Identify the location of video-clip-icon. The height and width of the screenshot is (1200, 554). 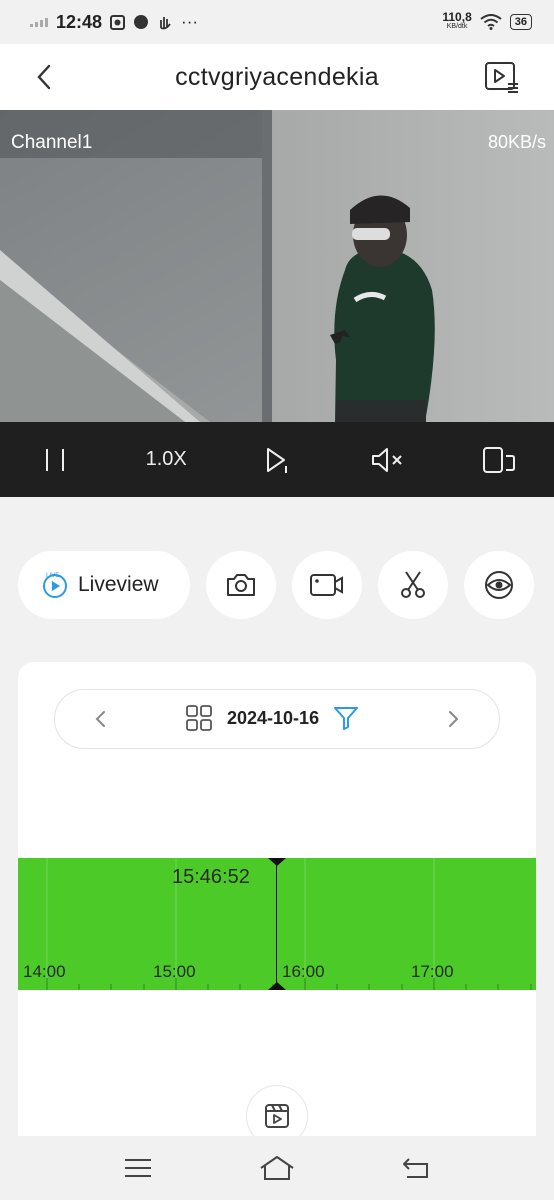
(277, 1116).